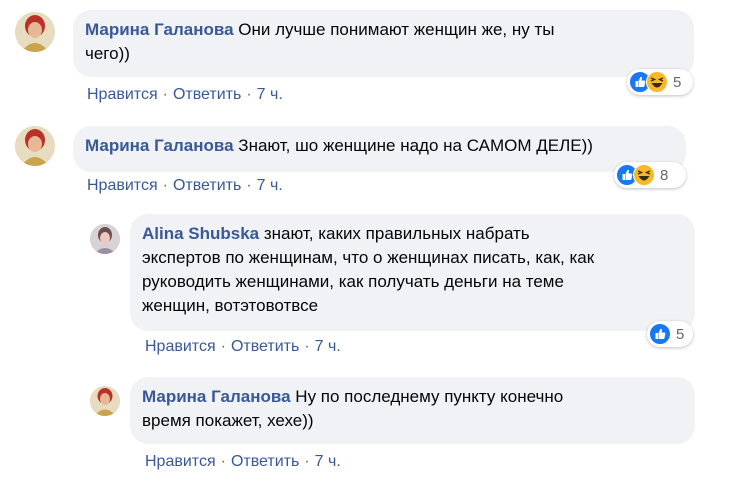  I want to click on reactions-summary: 8, so click(650, 175).